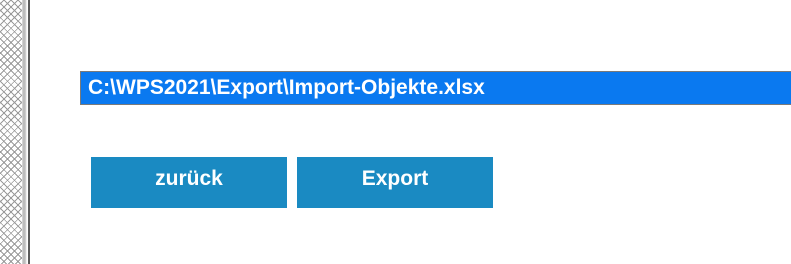 The image size is (791, 264). What do you see at coordinates (11, 132) in the screenshot?
I see `crosshatch-border` at bounding box center [11, 132].